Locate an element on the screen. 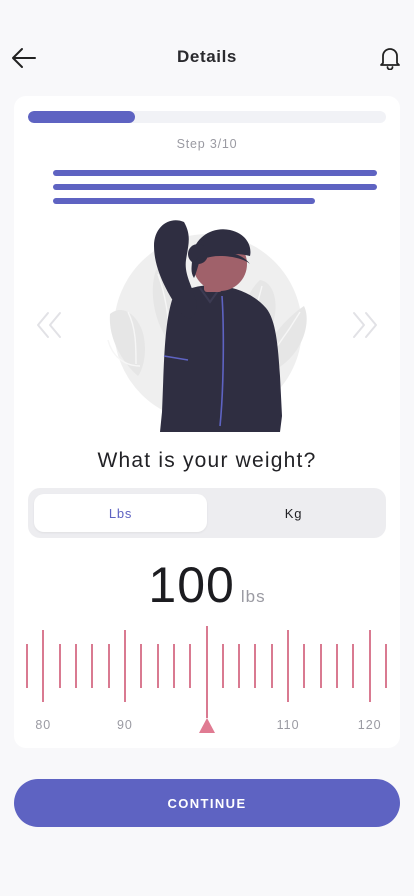 This screenshot has width=414, height=896. unit-toggle: Lbs Kg is located at coordinates (207, 513).